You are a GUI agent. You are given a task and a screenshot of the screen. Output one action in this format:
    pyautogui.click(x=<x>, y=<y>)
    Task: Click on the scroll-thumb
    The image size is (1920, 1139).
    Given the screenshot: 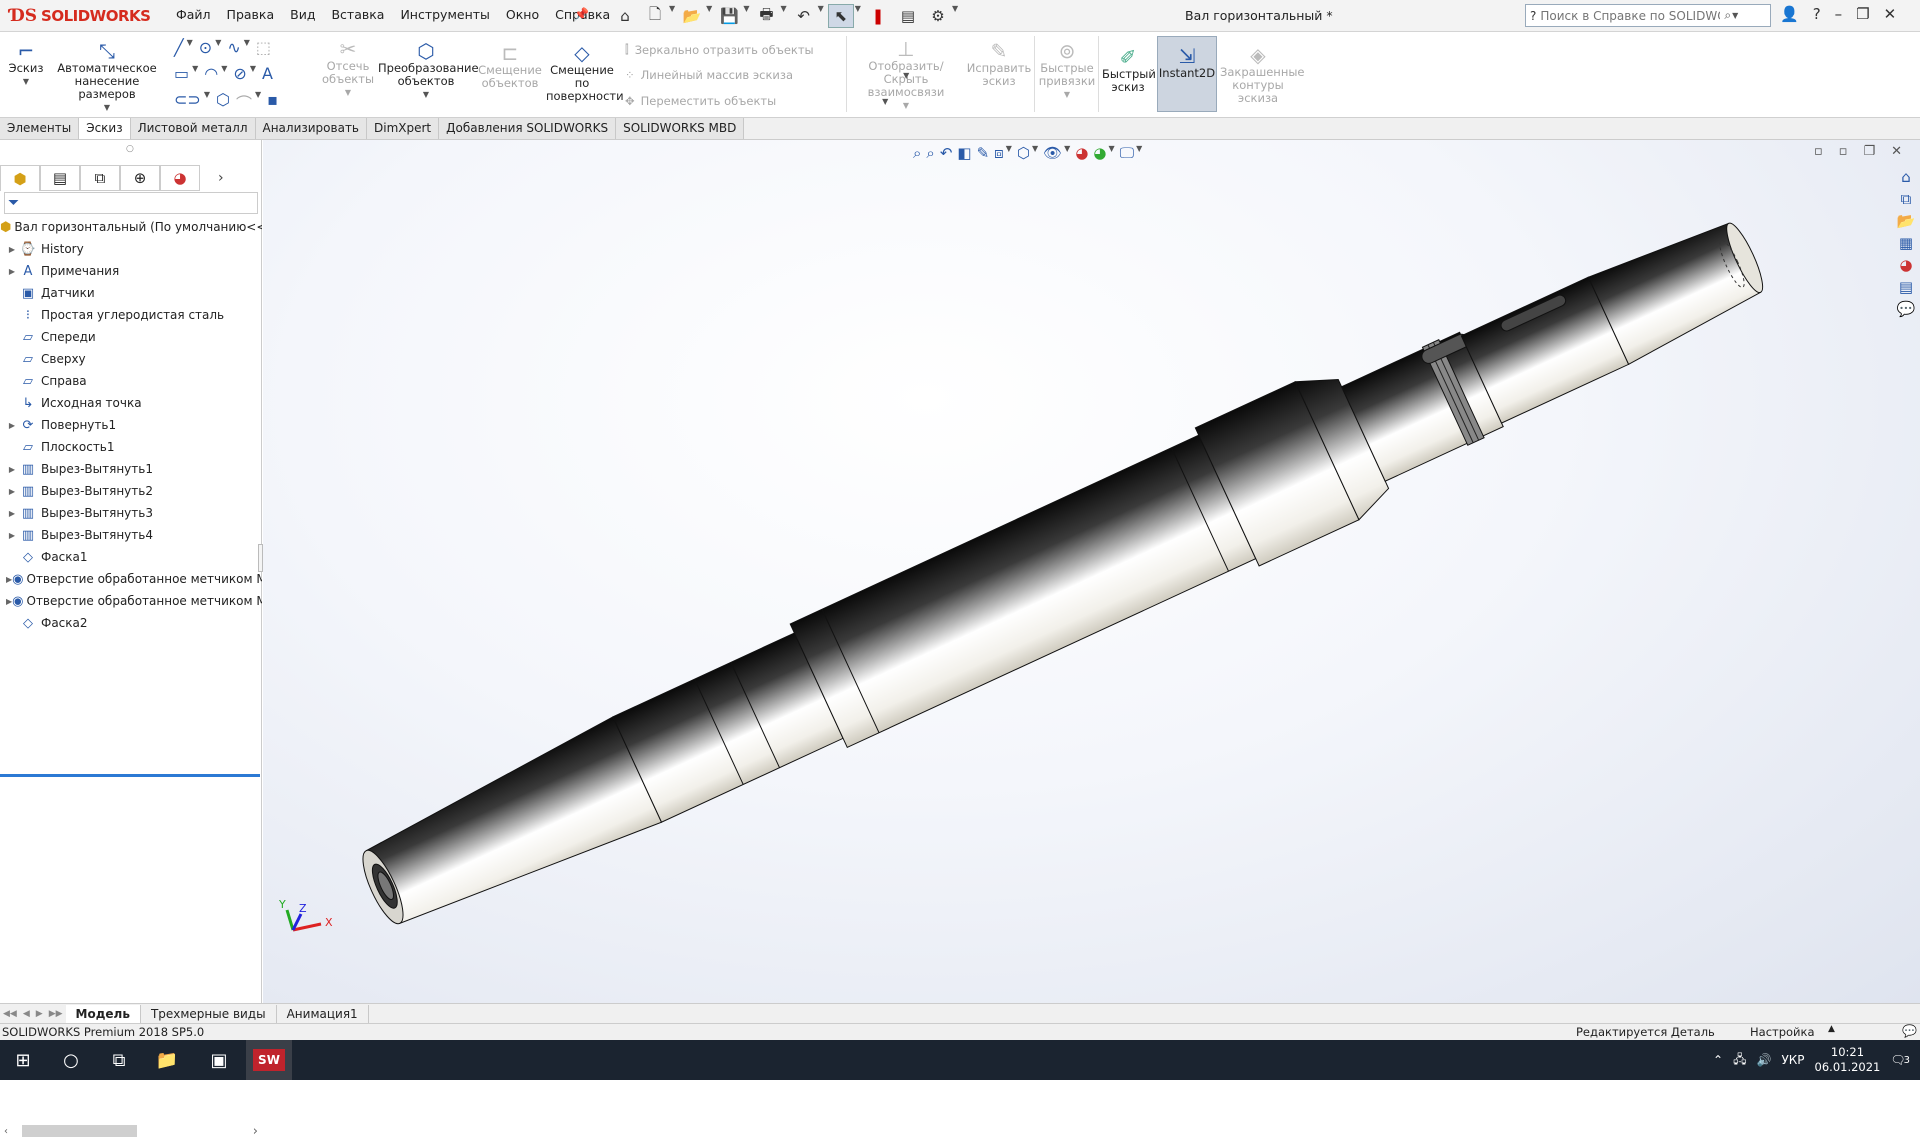 What is the action you would take?
    pyautogui.click(x=79, y=1131)
    